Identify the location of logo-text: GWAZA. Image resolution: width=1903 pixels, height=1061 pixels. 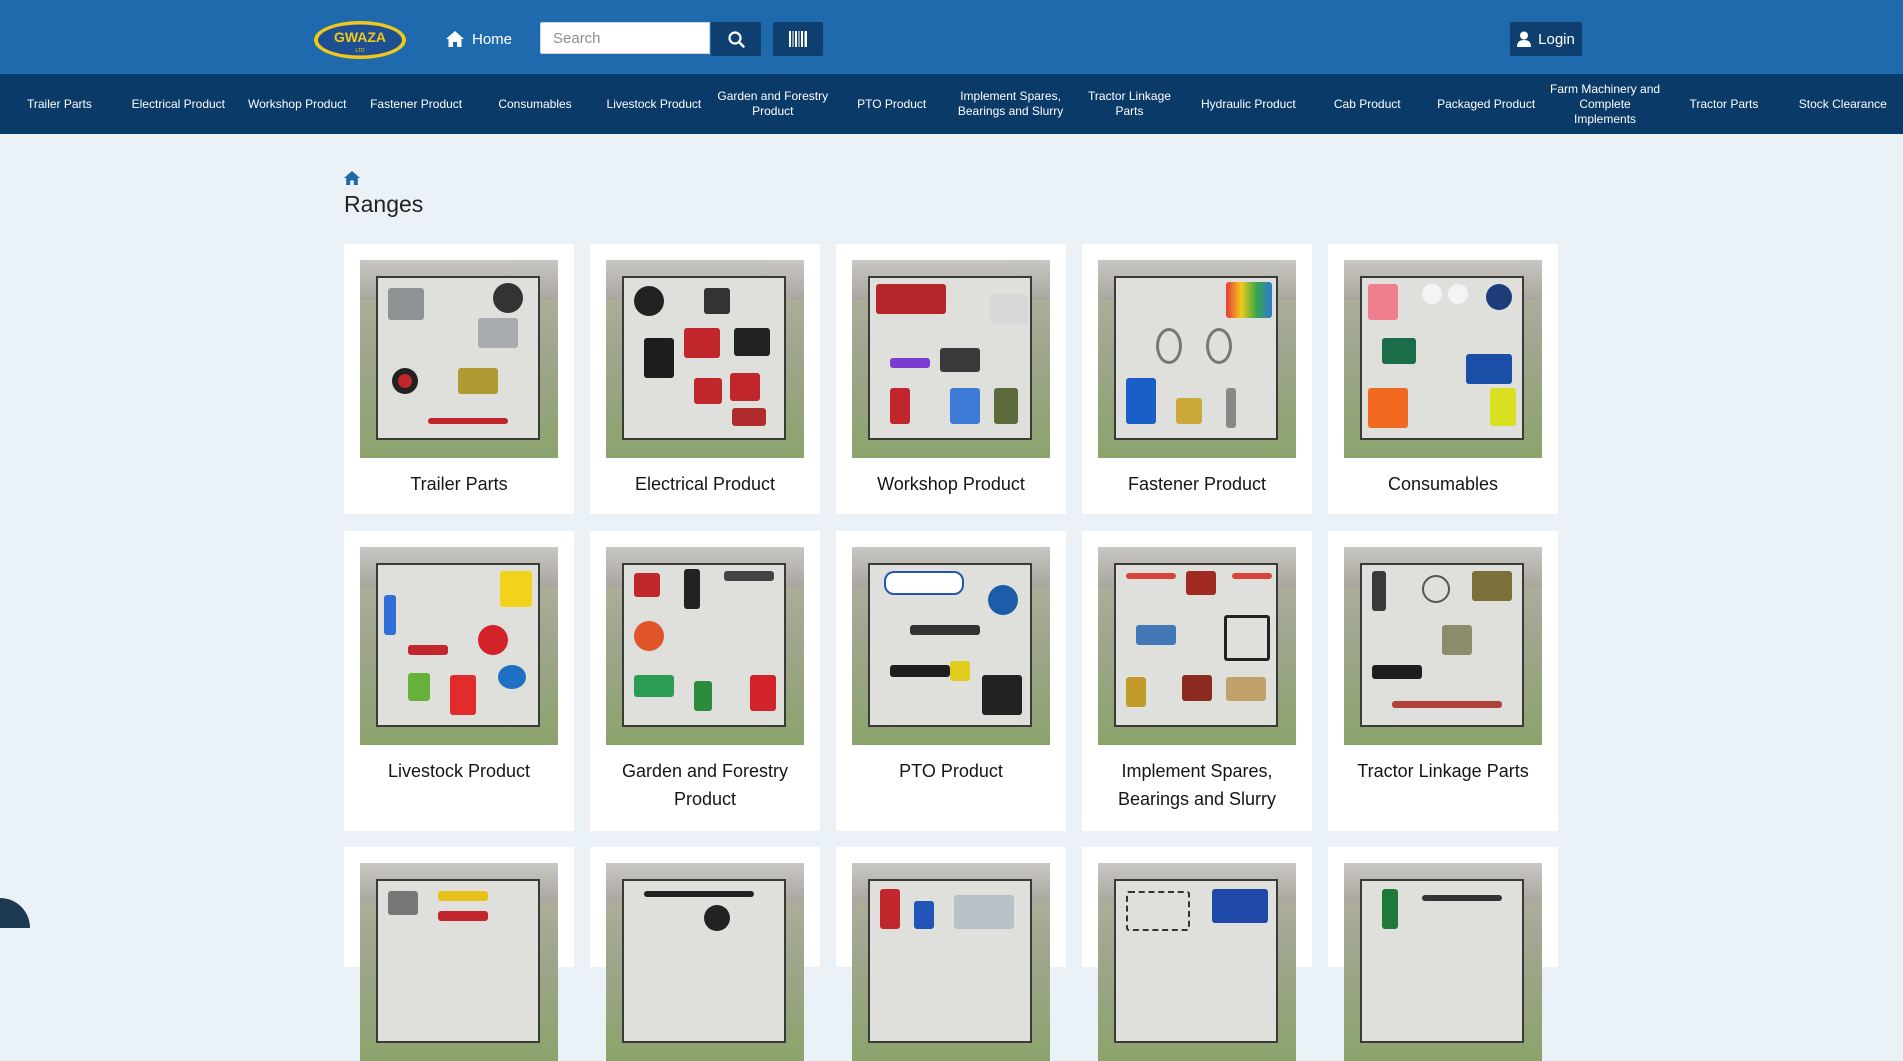
(360, 37).